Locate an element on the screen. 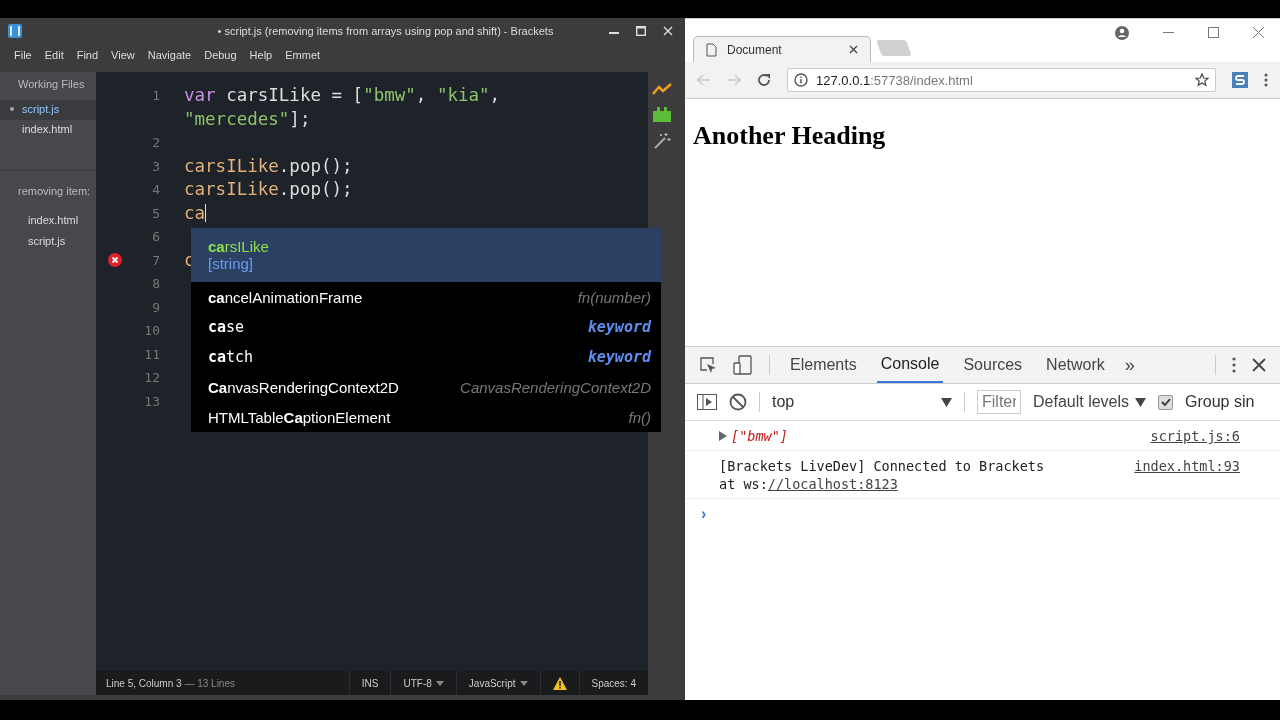 This screenshot has width=1280, height=720. maximize-icon is located at coordinates (1213, 32).